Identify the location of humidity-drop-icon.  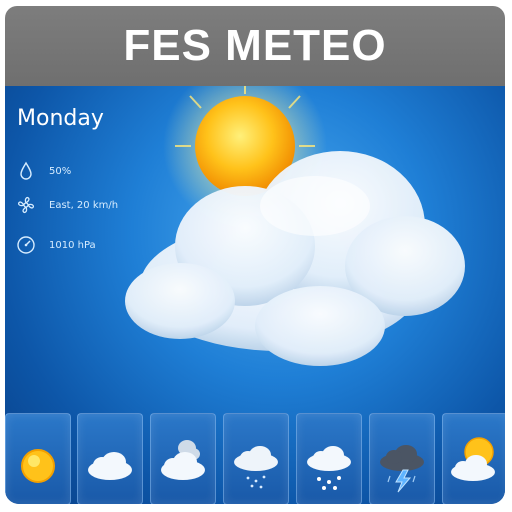
(26, 170).